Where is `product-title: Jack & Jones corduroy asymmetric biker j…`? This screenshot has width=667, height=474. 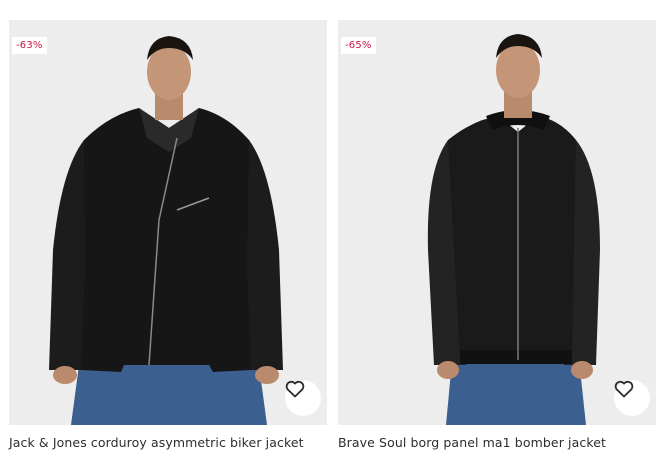
product-title: Jack & Jones corduroy asymmetric biker j… is located at coordinates (156, 442).